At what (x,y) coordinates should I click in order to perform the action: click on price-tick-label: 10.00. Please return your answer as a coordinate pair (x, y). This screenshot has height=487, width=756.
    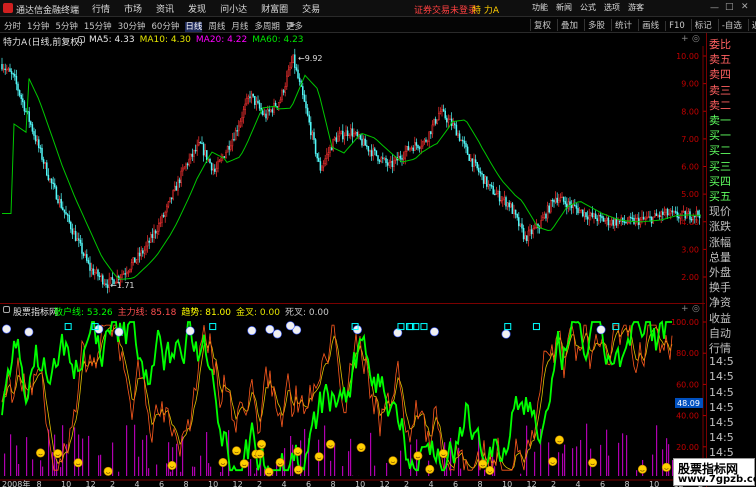
    Looking at the image, I should click on (687, 56).